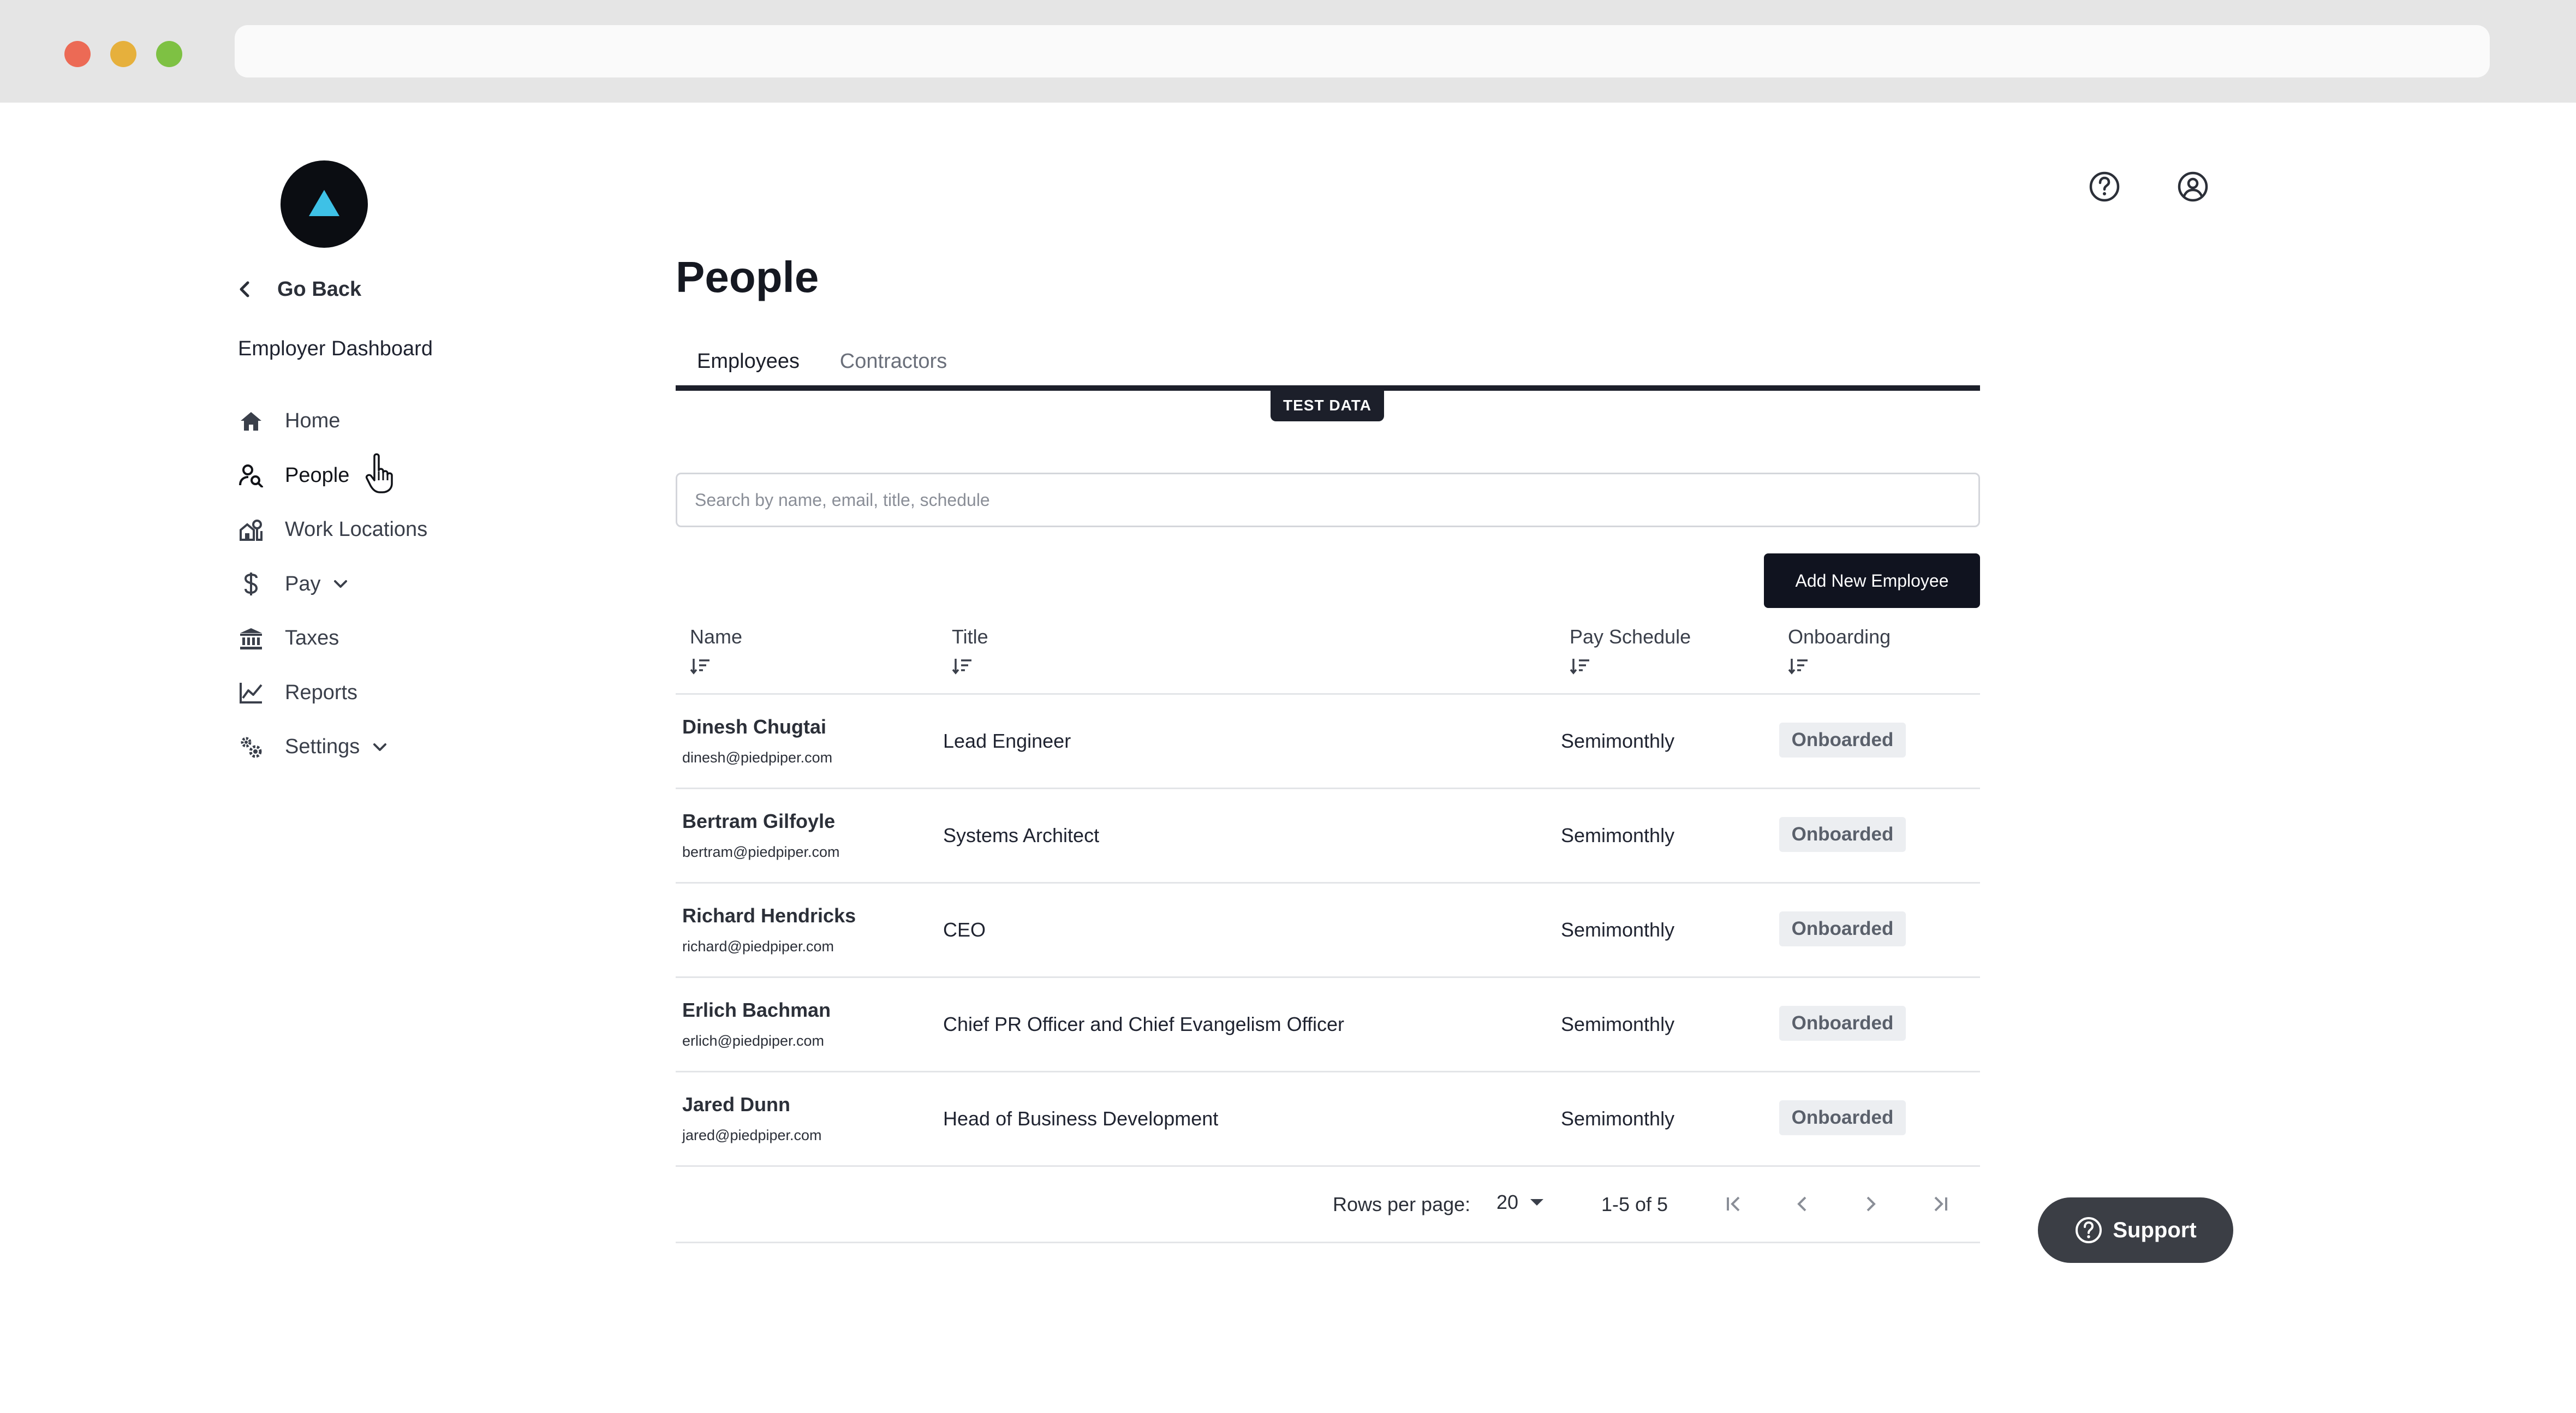 Image resolution: width=2576 pixels, height=1413 pixels. What do you see at coordinates (736, 1104) in the screenshot?
I see `employee-name: Jared Dunn` at bounding box center [736, 1104].